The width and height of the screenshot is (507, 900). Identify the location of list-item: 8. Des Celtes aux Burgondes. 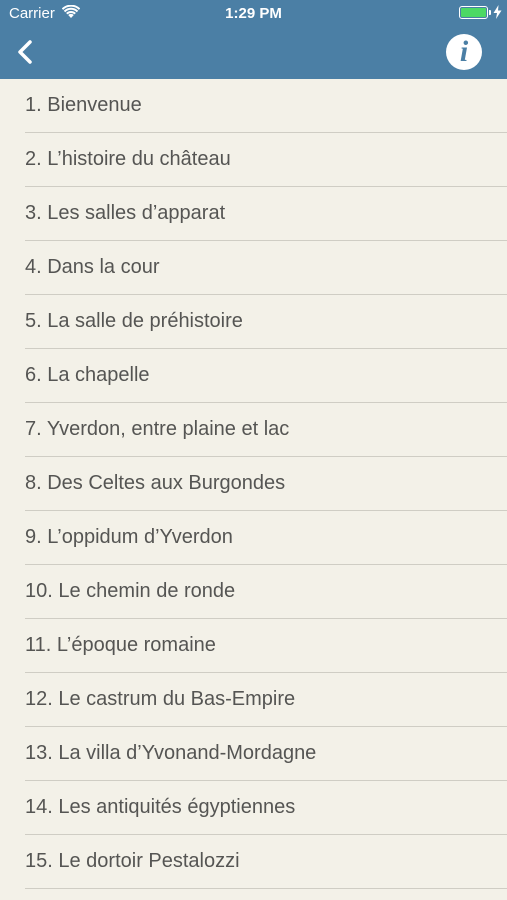
(266, 484).